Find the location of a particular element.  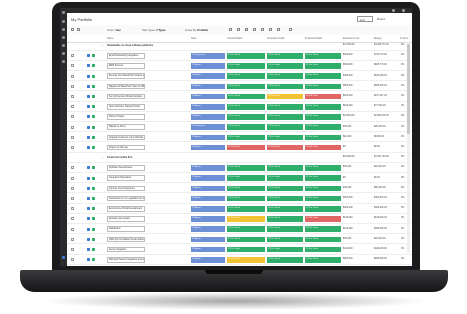

col-schedule-health: Schedule Health is located at coordinates (276, 38).